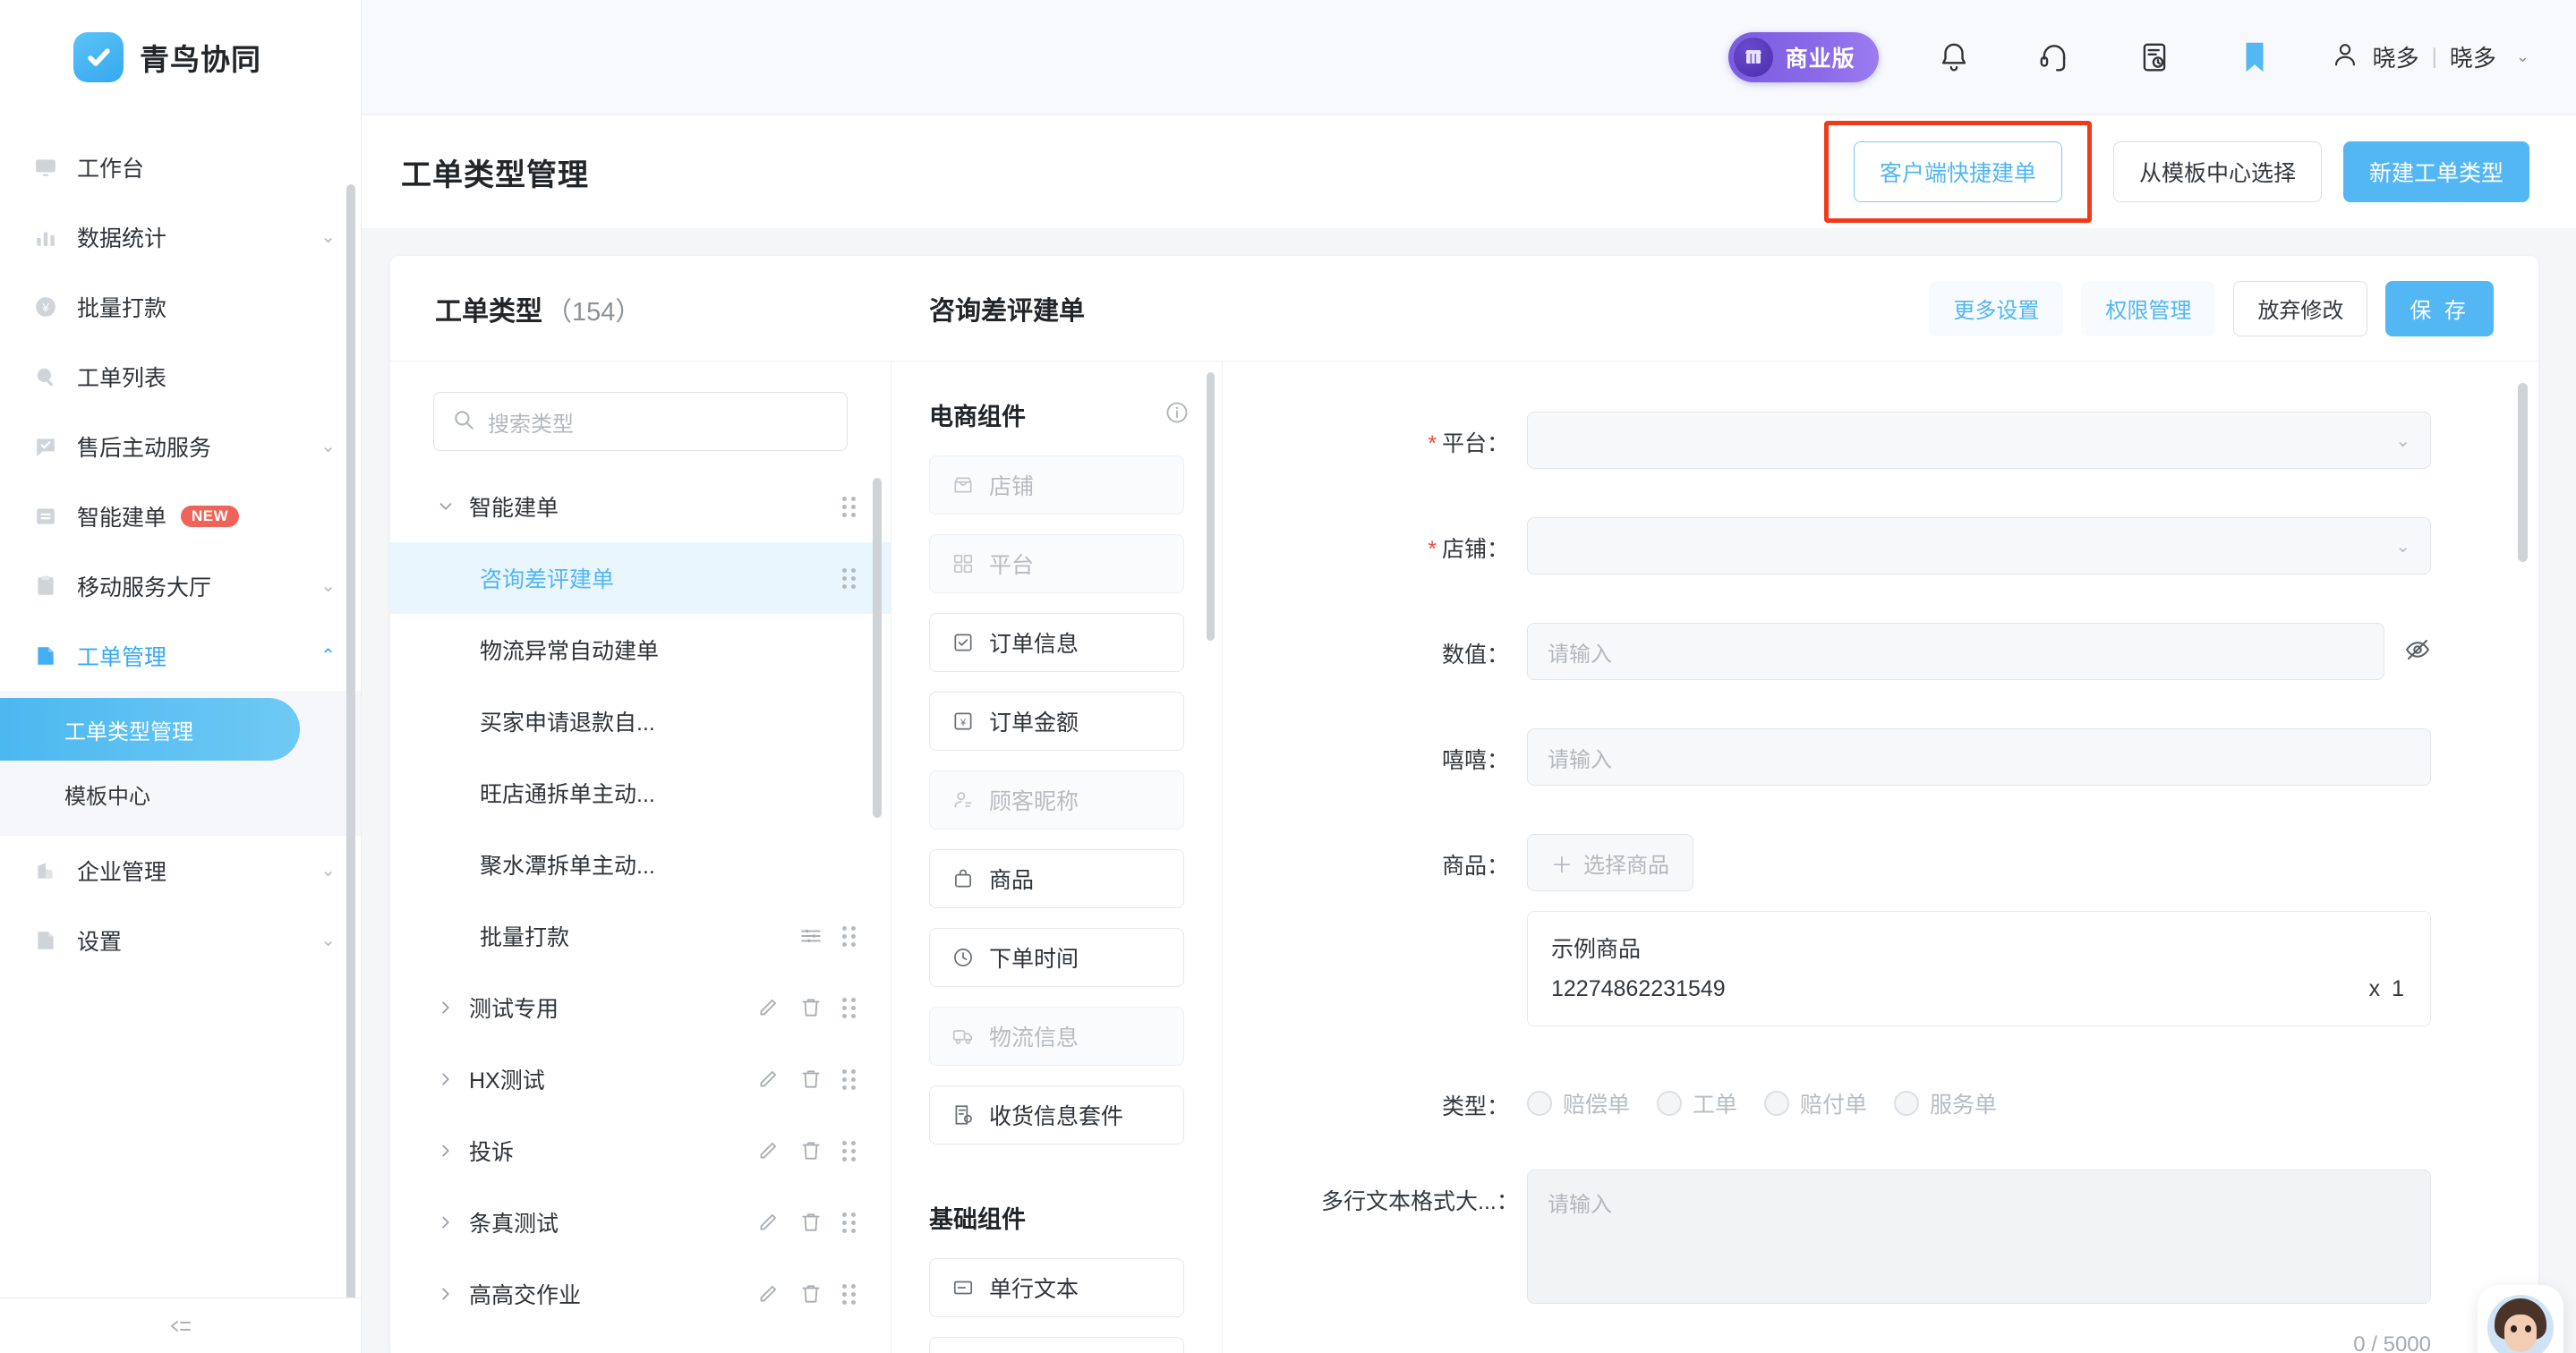 Image resolution: width=2576 pixels, height=1353 pixels. Describe the element at coordinates (1803, 56) in the screenshot. I see `plan-badge: 商业版` at that location.